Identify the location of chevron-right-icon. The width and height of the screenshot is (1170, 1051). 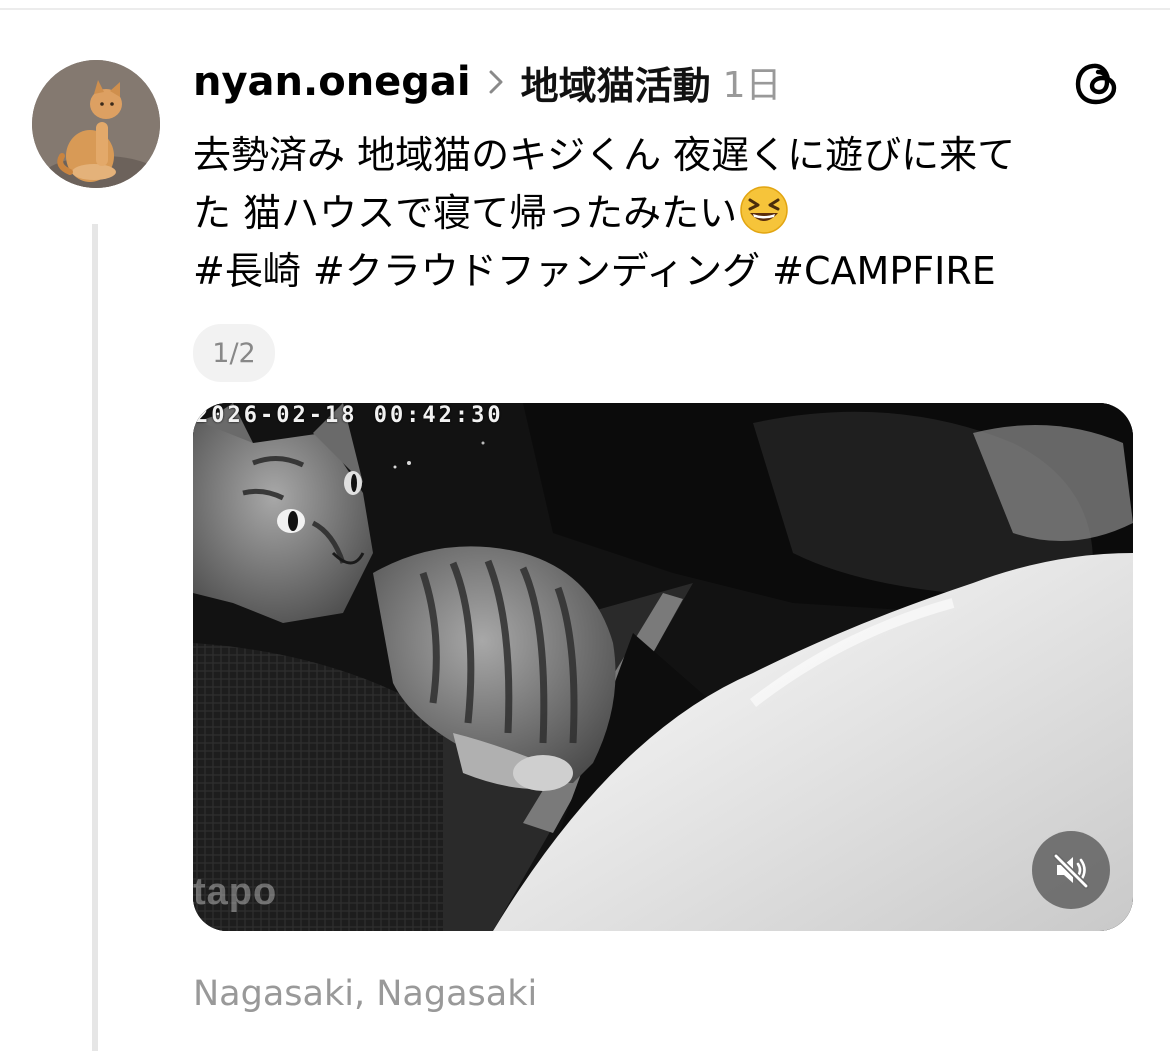
(496, 82).